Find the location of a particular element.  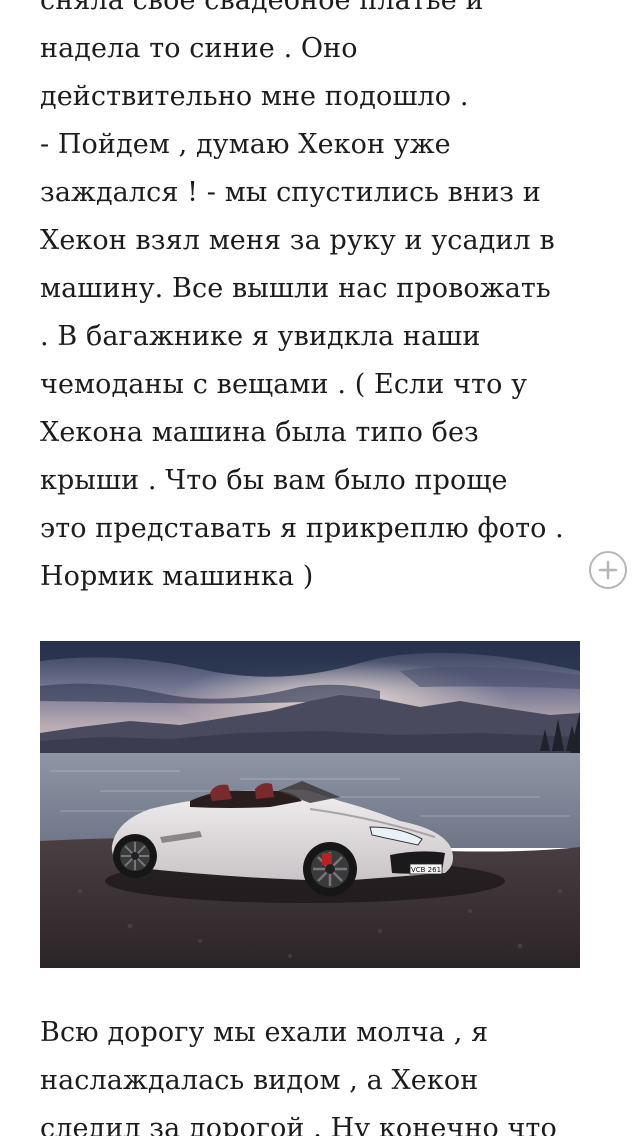

story-line: Нормик машинка ) is located at coordinates (177, 576).